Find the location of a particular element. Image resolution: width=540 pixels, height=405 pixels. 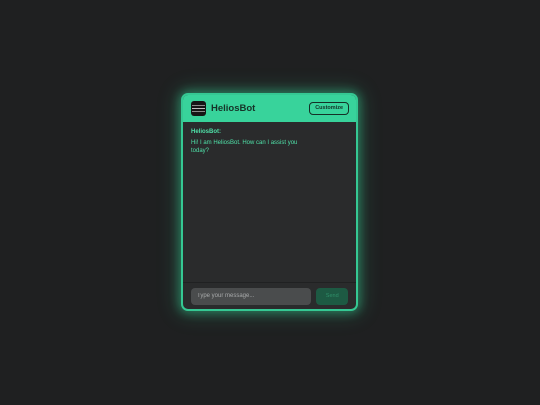

send-button: Send is located at coordinates (332, 296).